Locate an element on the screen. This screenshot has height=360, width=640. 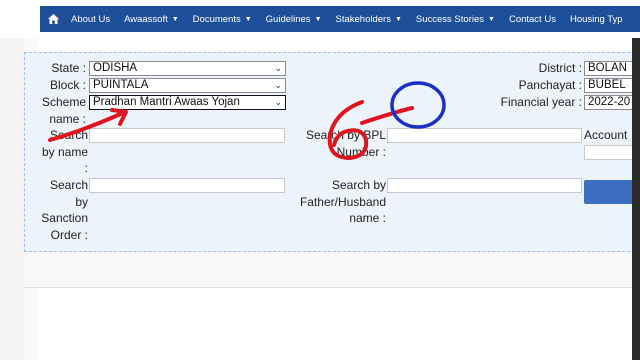
panchayat-label: Panchayat : is located at coordinates (550, 85).